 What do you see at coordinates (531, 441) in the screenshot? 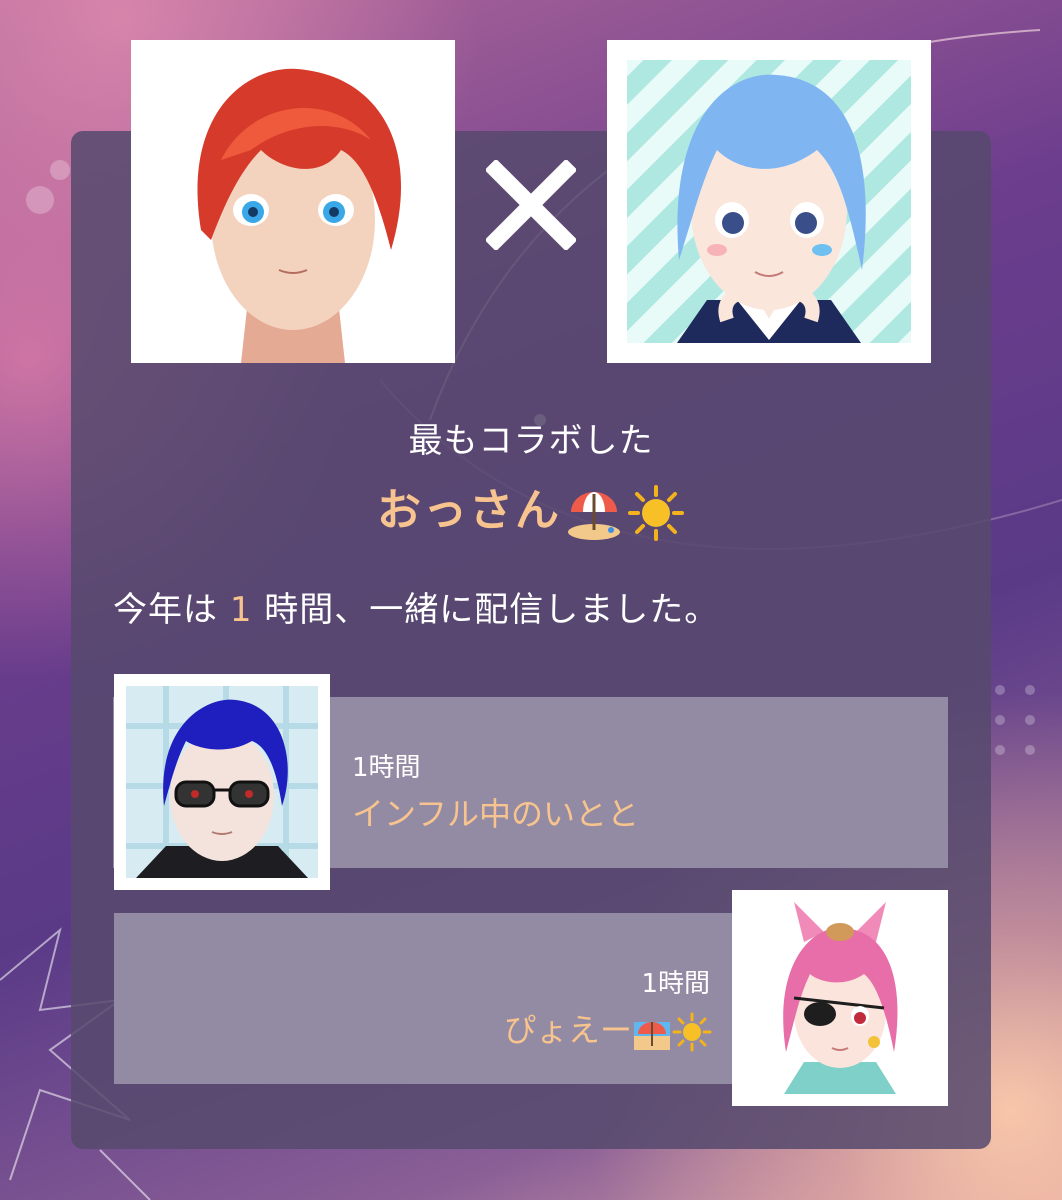
I see `most-collaborated-label: 最もコラボした` at bounding box center [531, 441].